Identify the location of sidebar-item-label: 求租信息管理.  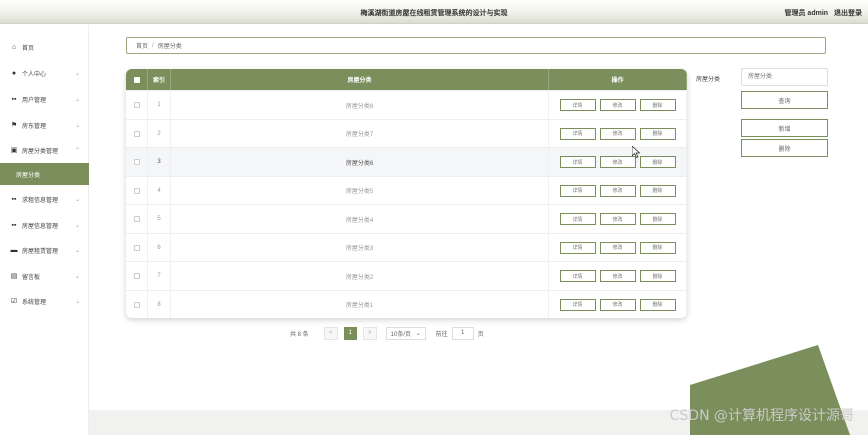
(40, 200).